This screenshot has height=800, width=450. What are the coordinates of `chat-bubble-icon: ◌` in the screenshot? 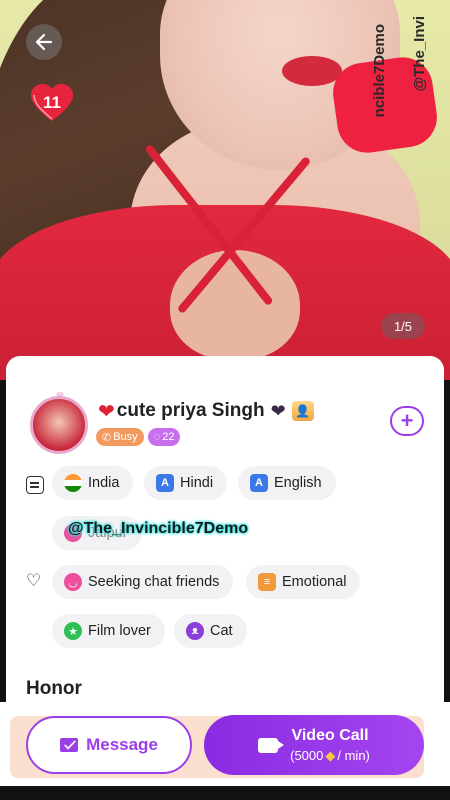 It's located at (157, 437).